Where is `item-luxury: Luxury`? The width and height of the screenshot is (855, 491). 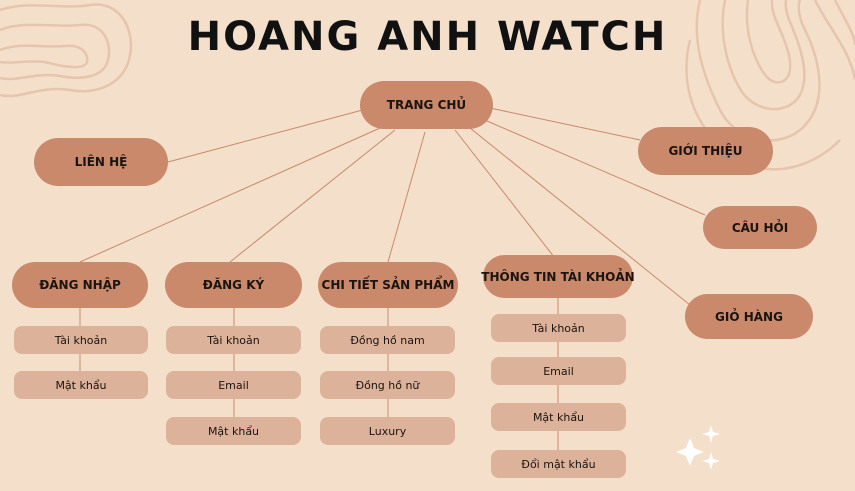
item-luxury: Luxury is located at coordinates (387, 431).